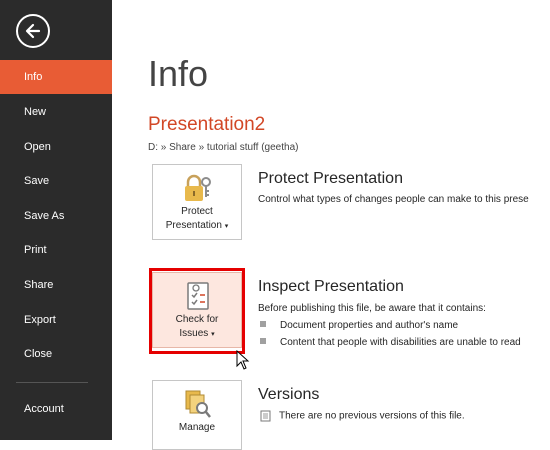 This screenshot has width=550, height=450. I want to click on sidebar-item-account: Account, so click(56, 409).